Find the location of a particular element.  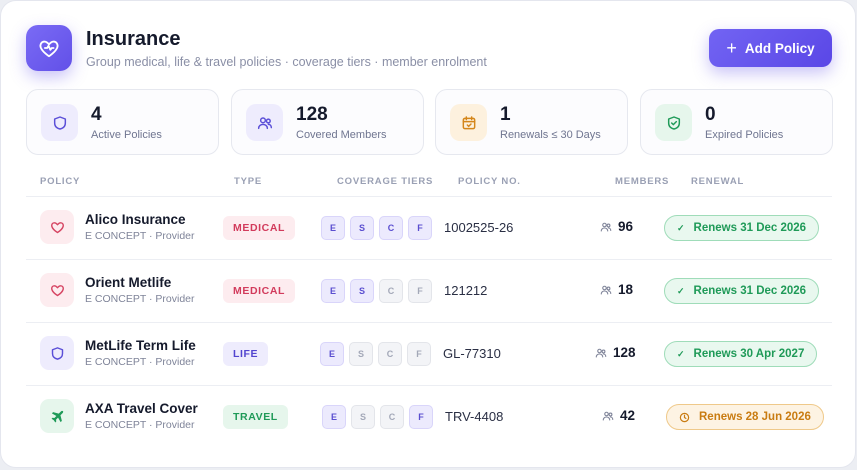

column-header-coverage-tiers: COVERAGE TIERS is located at coordinates (385, 181).